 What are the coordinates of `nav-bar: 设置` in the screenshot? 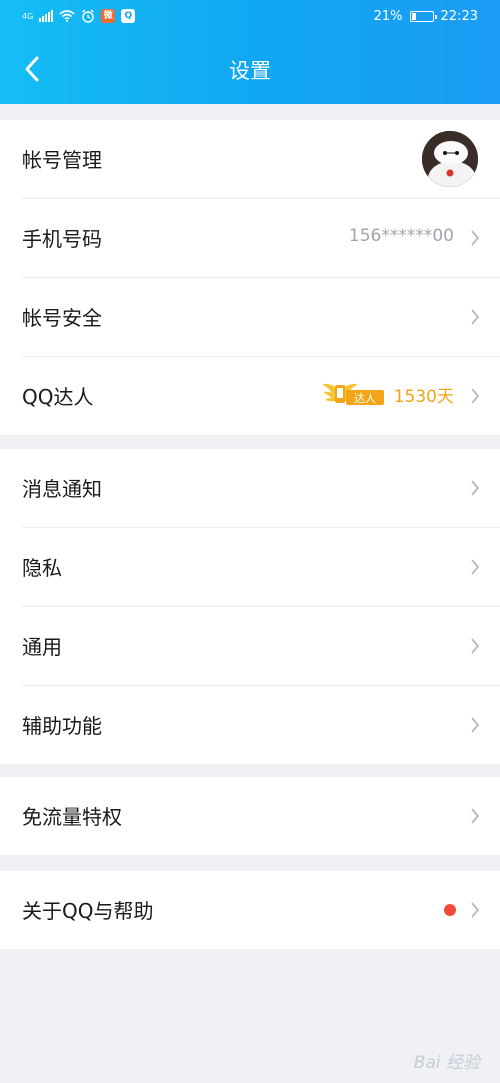 It's located at (250, 70).